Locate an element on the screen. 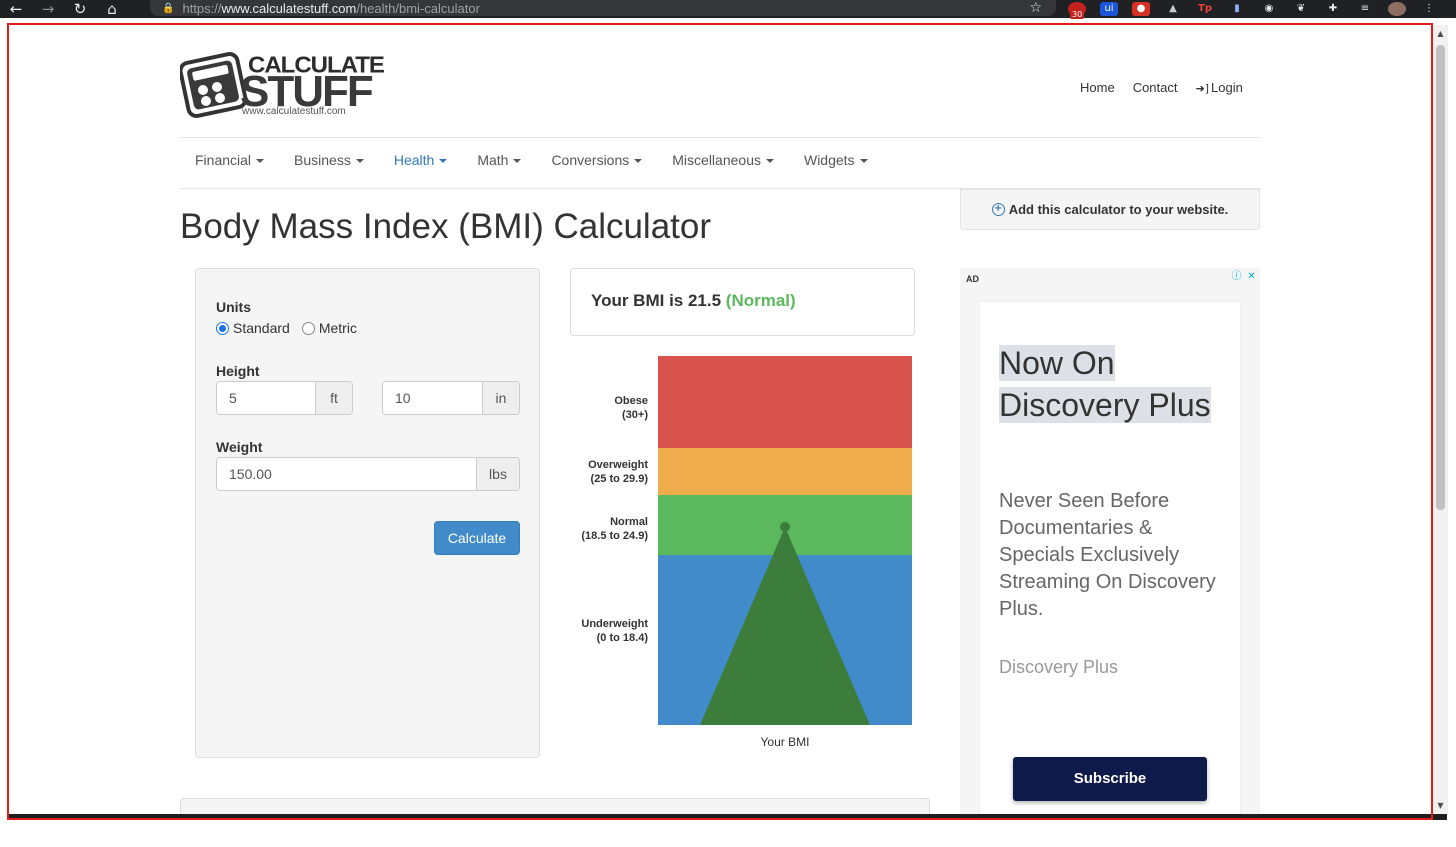 This screenshot has width=1456, height=847. scroll-up-icon: ▲ is located at coordinates (1440, 33).